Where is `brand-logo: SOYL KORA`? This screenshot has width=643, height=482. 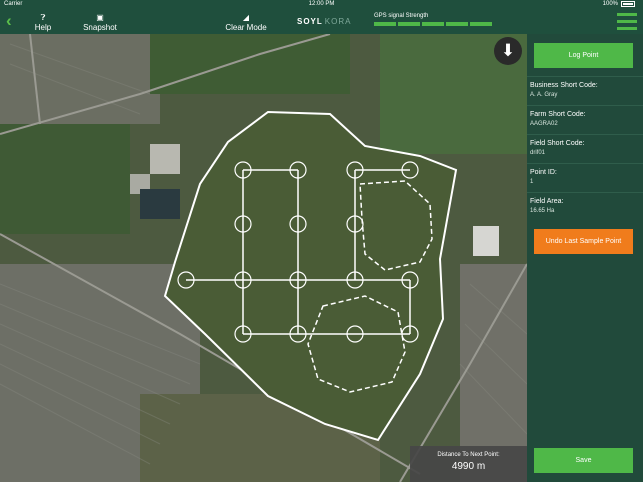
brand-logo: SOYL KORA is located at coordinates (324, 21).